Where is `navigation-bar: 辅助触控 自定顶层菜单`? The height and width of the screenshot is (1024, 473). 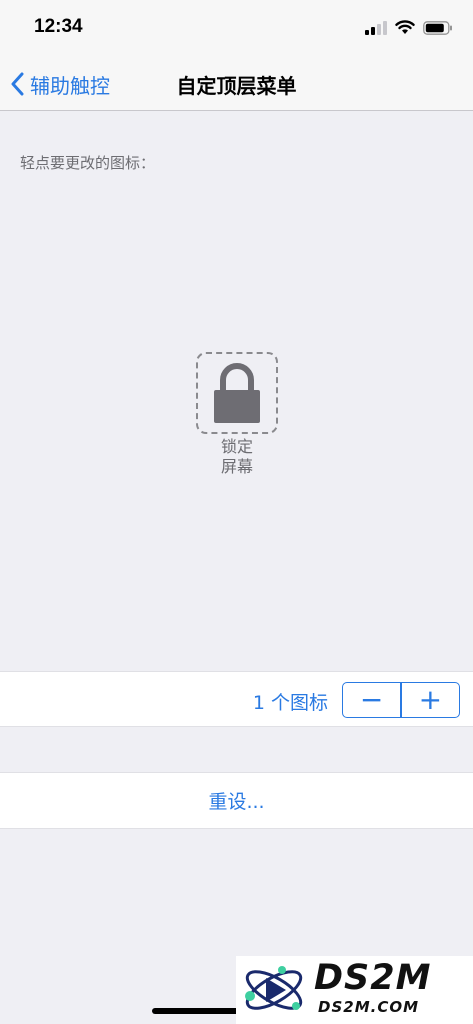
navigation-bar: 辅助触控 自定顶层菜单 is located at coordinates (236, 84).